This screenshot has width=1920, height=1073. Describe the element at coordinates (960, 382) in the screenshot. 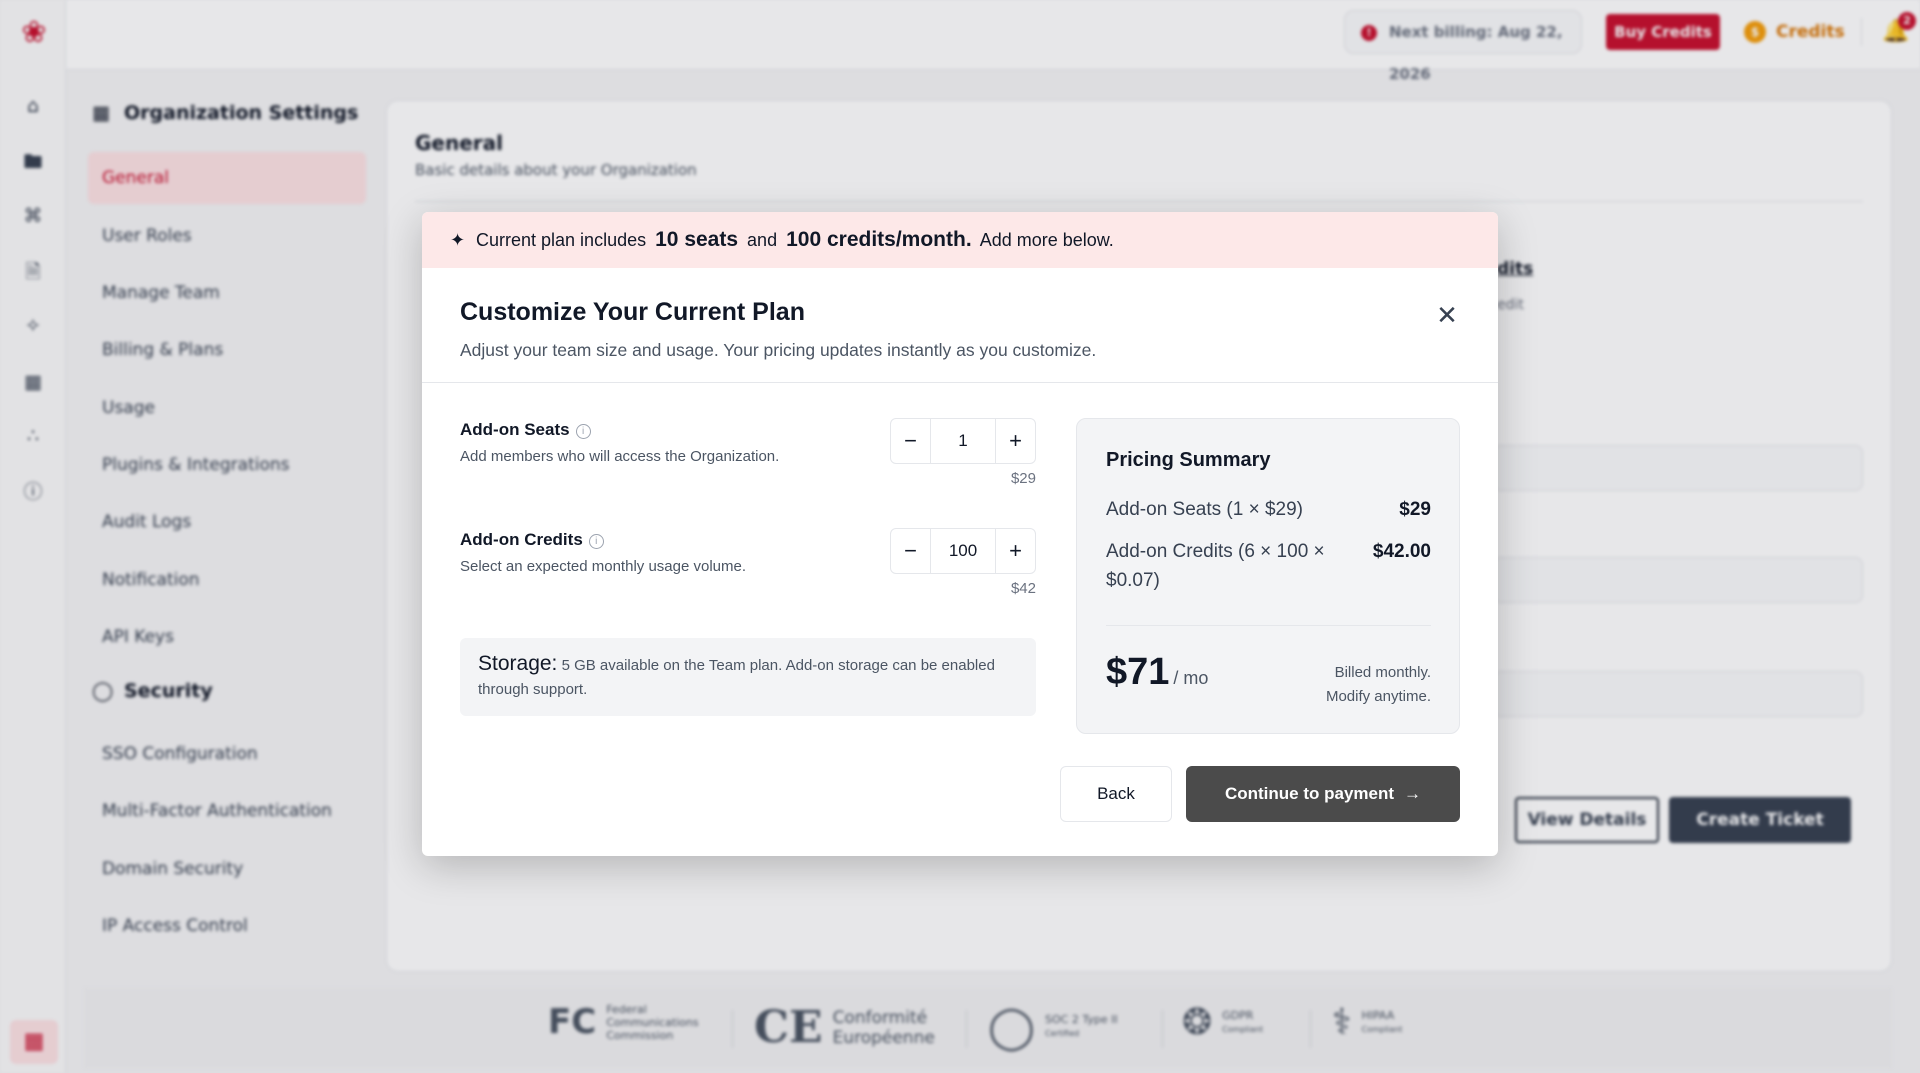

I see `modal-divider` at that location.